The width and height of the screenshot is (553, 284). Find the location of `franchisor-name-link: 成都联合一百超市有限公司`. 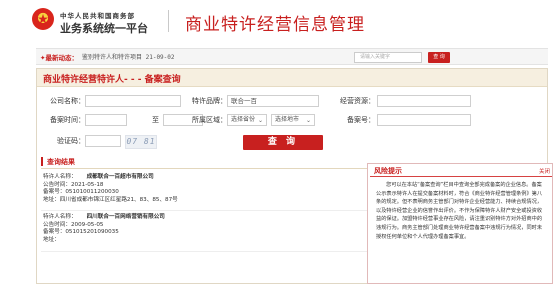

franchisor-name-link: 成都联合一百超市有限公司 is located at coordinates (120, 177).